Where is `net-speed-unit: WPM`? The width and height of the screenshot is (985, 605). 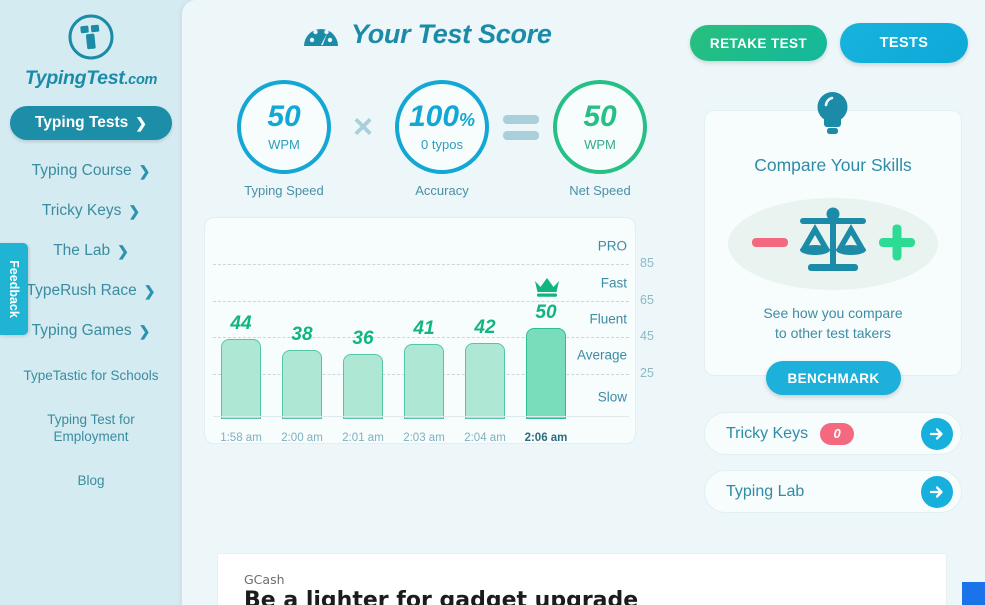 net-speed-unit: WPM is located at coordinates (600, 144).